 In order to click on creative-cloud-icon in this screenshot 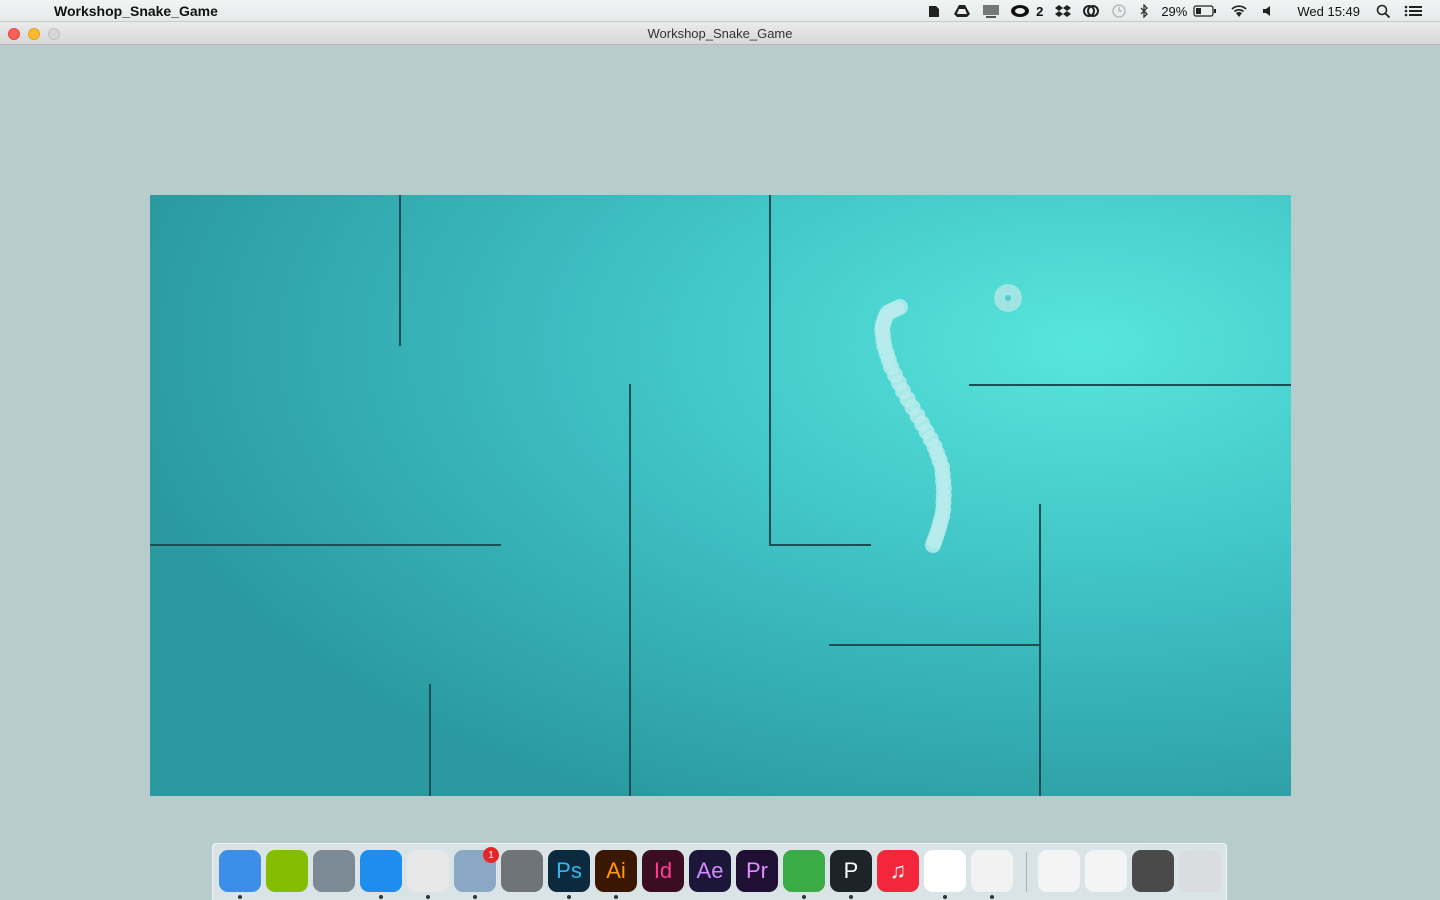, I will do `click(1020, 11)`.